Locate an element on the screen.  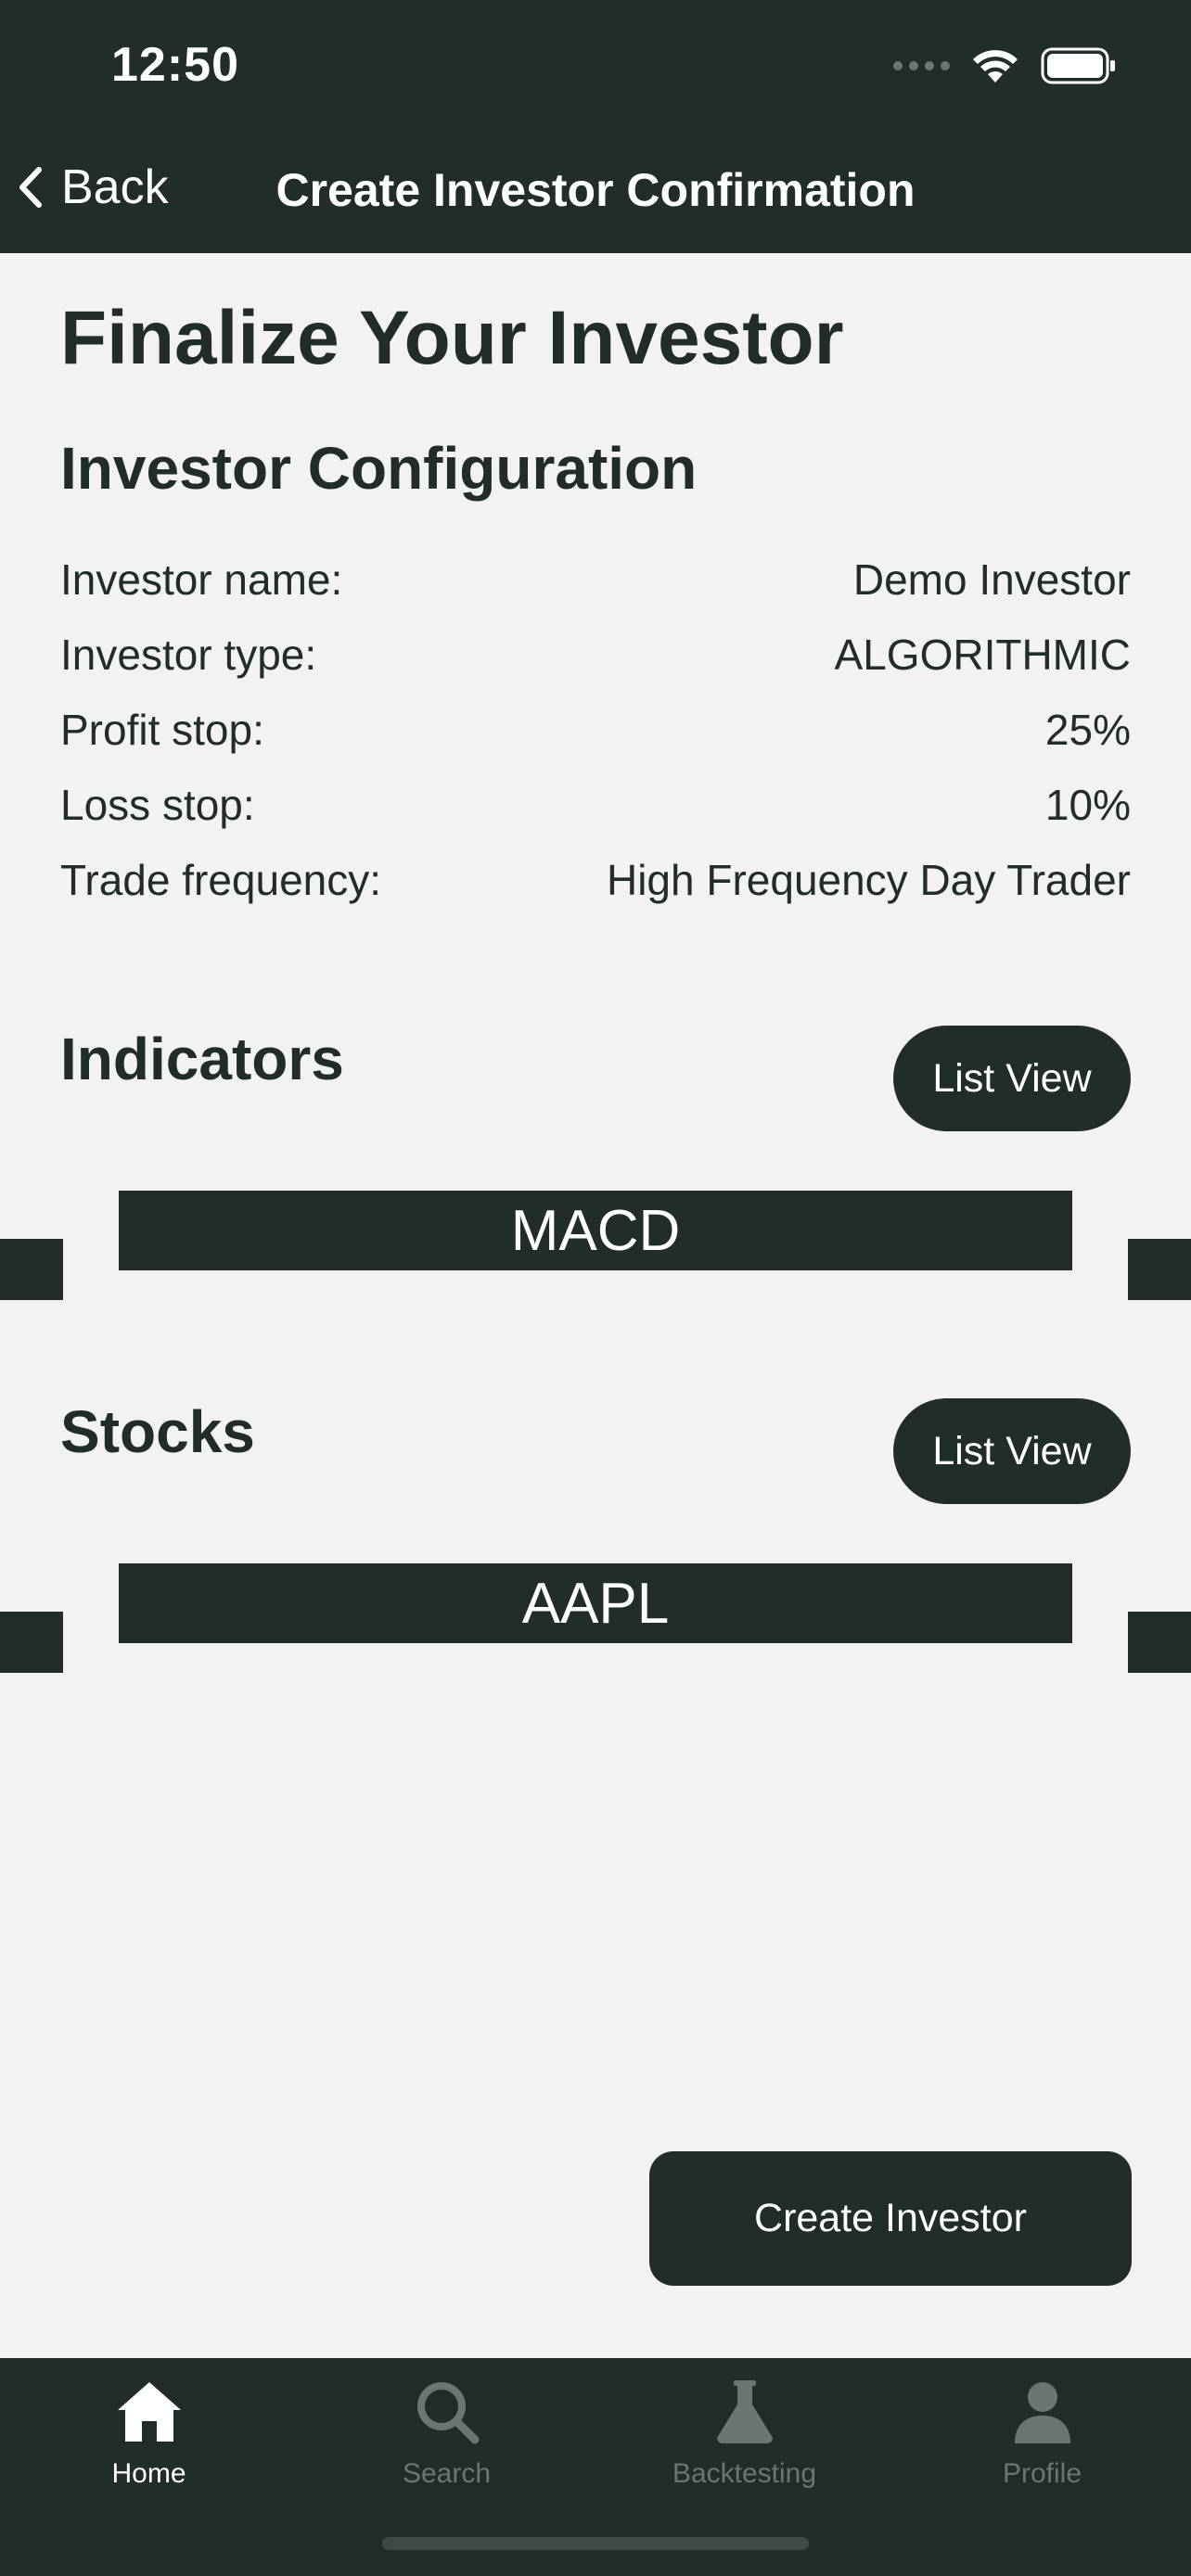
config-label: Investor type: is located at coordinates (188, 655).